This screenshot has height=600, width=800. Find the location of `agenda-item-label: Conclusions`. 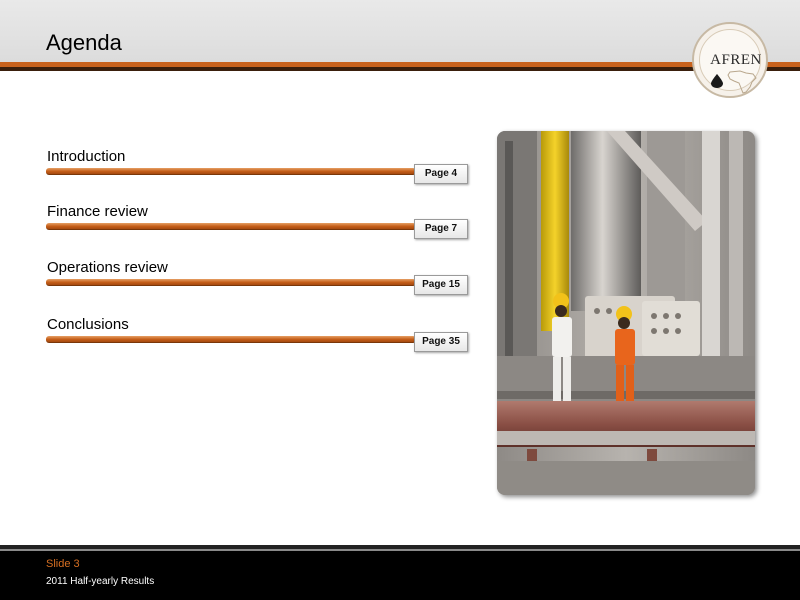

agenda-item-label: Conclusions is located at coordinates (88, 324).